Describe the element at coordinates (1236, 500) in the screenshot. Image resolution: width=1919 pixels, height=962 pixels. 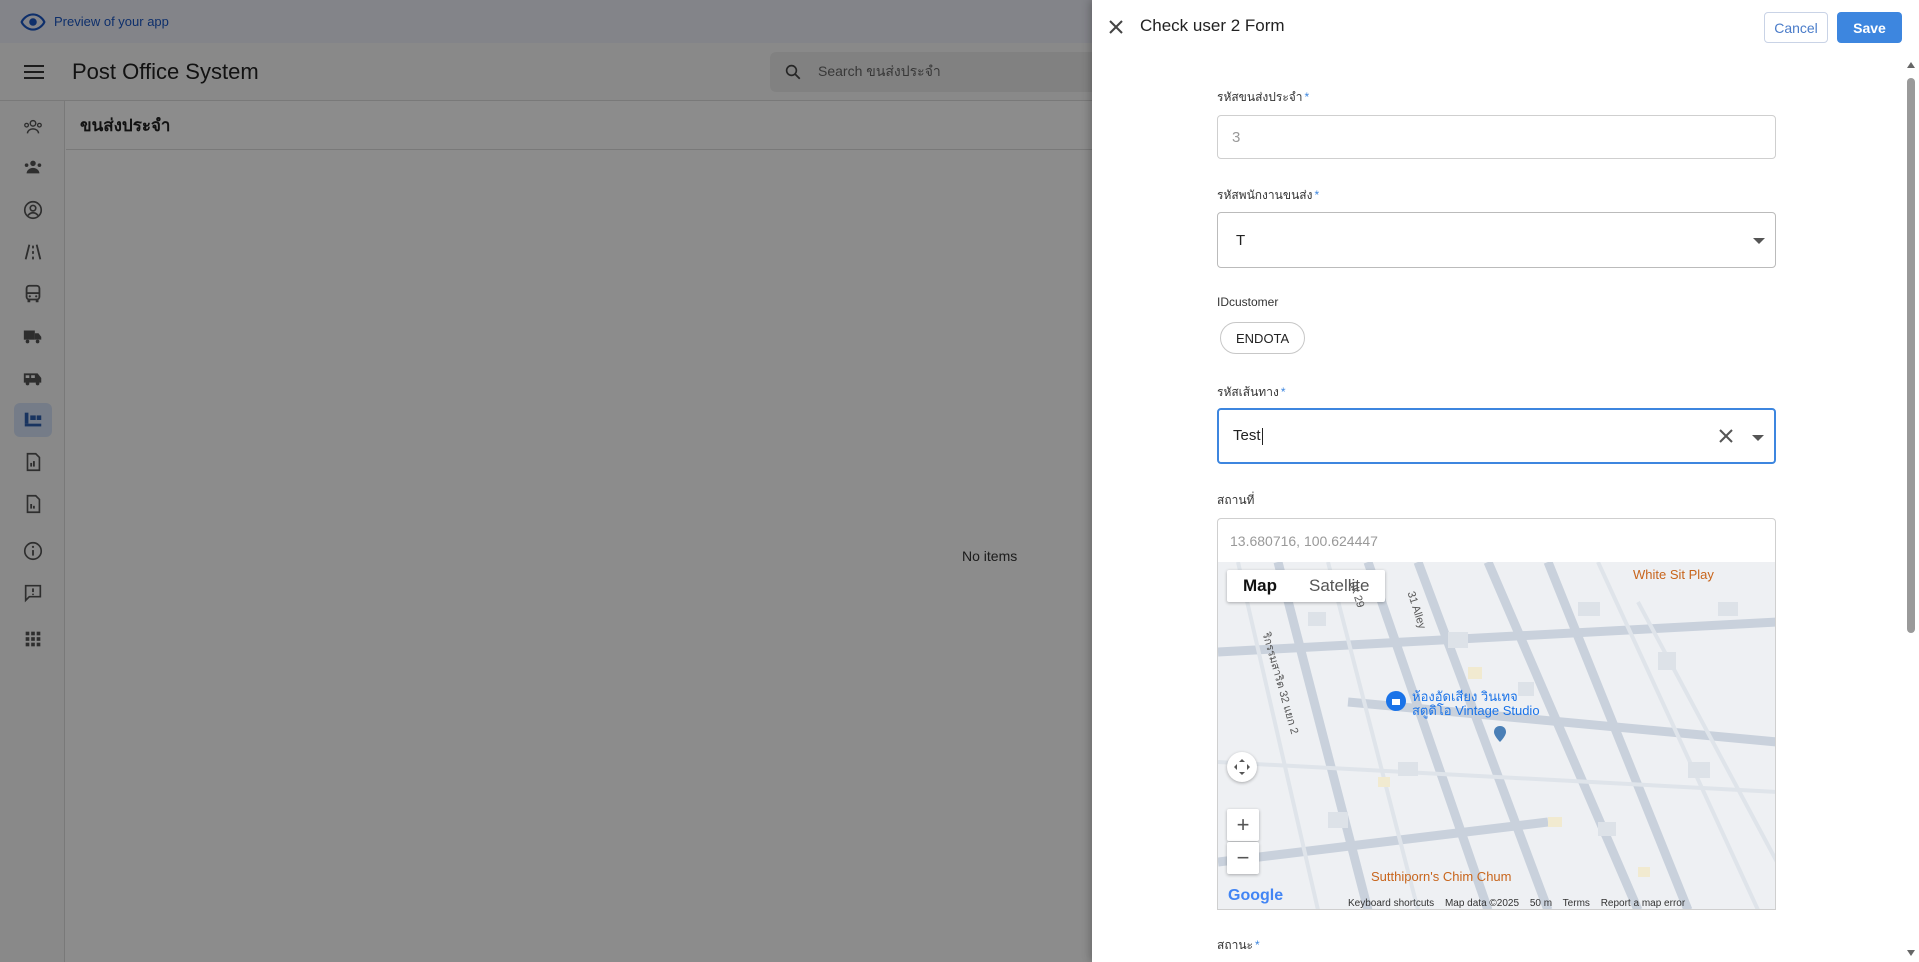
I see `field-label-location: สถานที่` at that location.